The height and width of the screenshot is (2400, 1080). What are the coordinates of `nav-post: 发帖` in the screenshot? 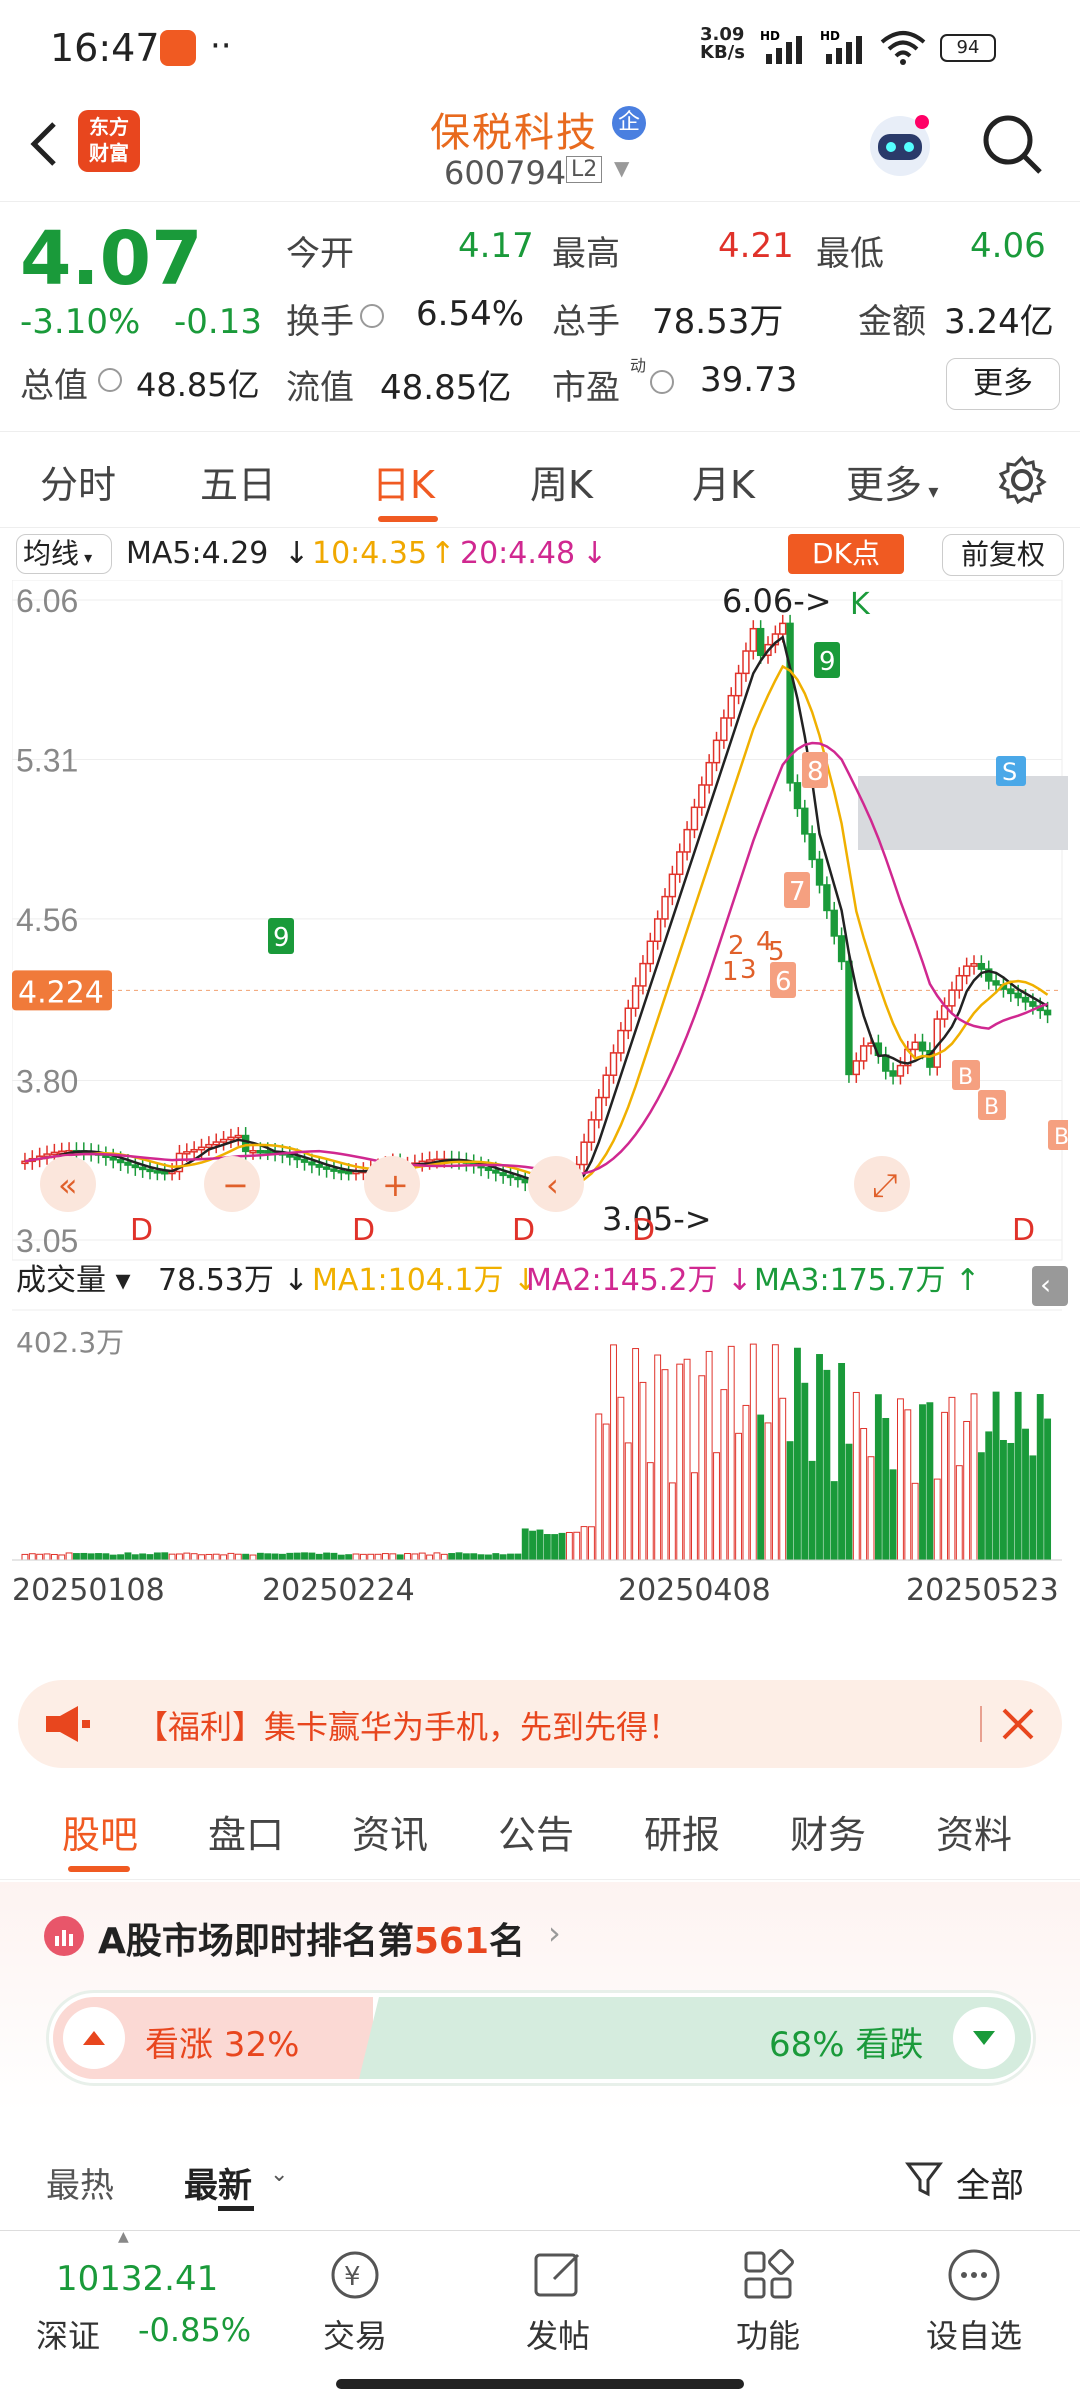 It's located at (558, 2334).